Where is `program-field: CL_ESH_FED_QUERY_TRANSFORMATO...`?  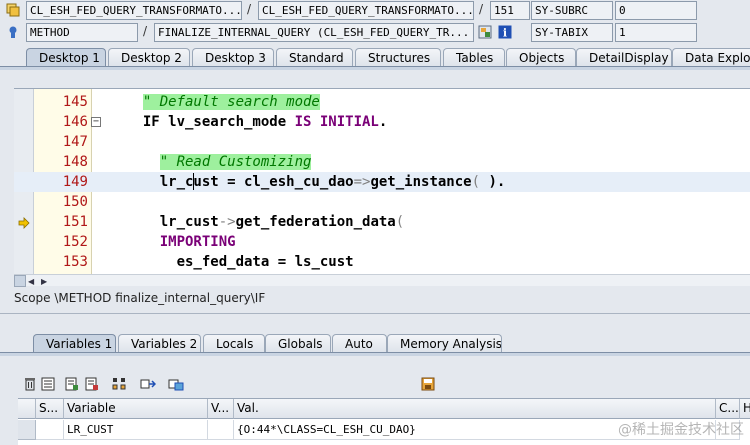
program-field: CL_ESH_FED_QUERY_TRANSFORMATO... is located at coordinates (134, 10).